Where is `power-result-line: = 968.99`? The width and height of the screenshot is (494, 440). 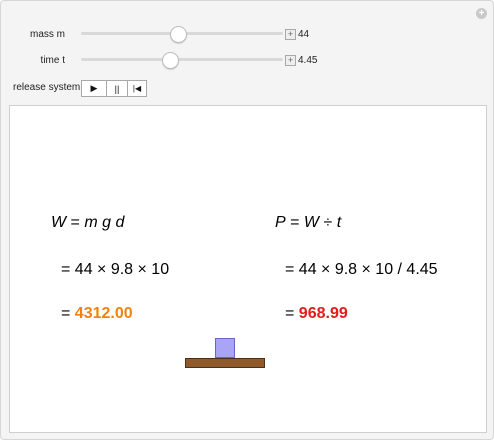 power-result-line: = 968.99 is located at coordinates (316, 314).